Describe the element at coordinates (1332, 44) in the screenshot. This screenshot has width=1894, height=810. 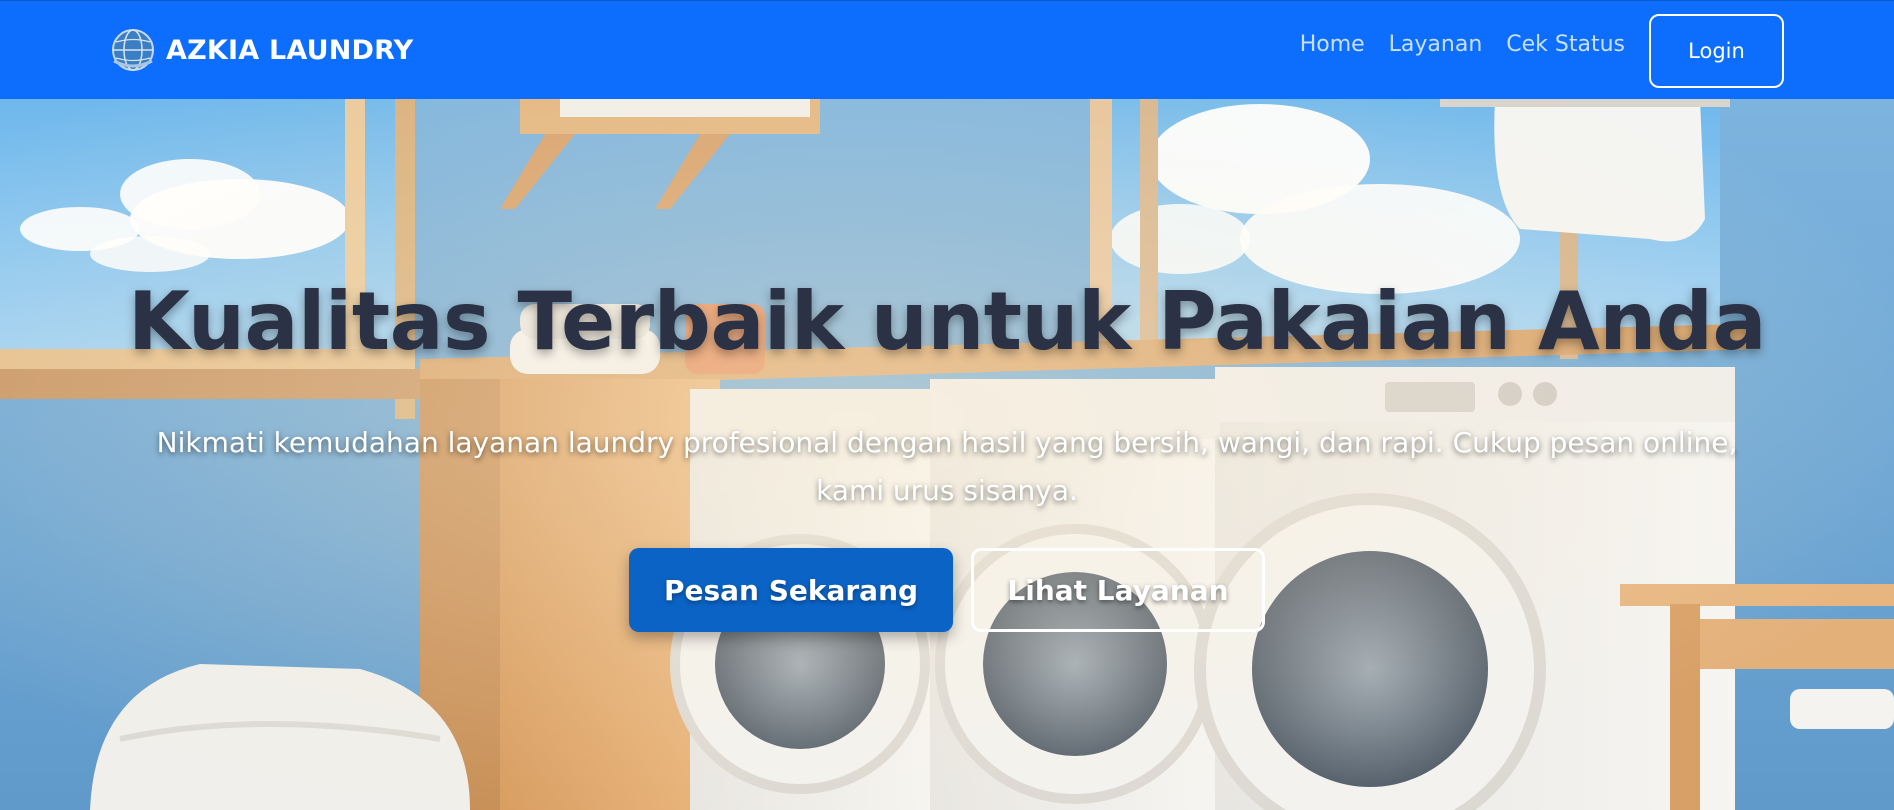
I see `nav-link-home: Home` at that location.